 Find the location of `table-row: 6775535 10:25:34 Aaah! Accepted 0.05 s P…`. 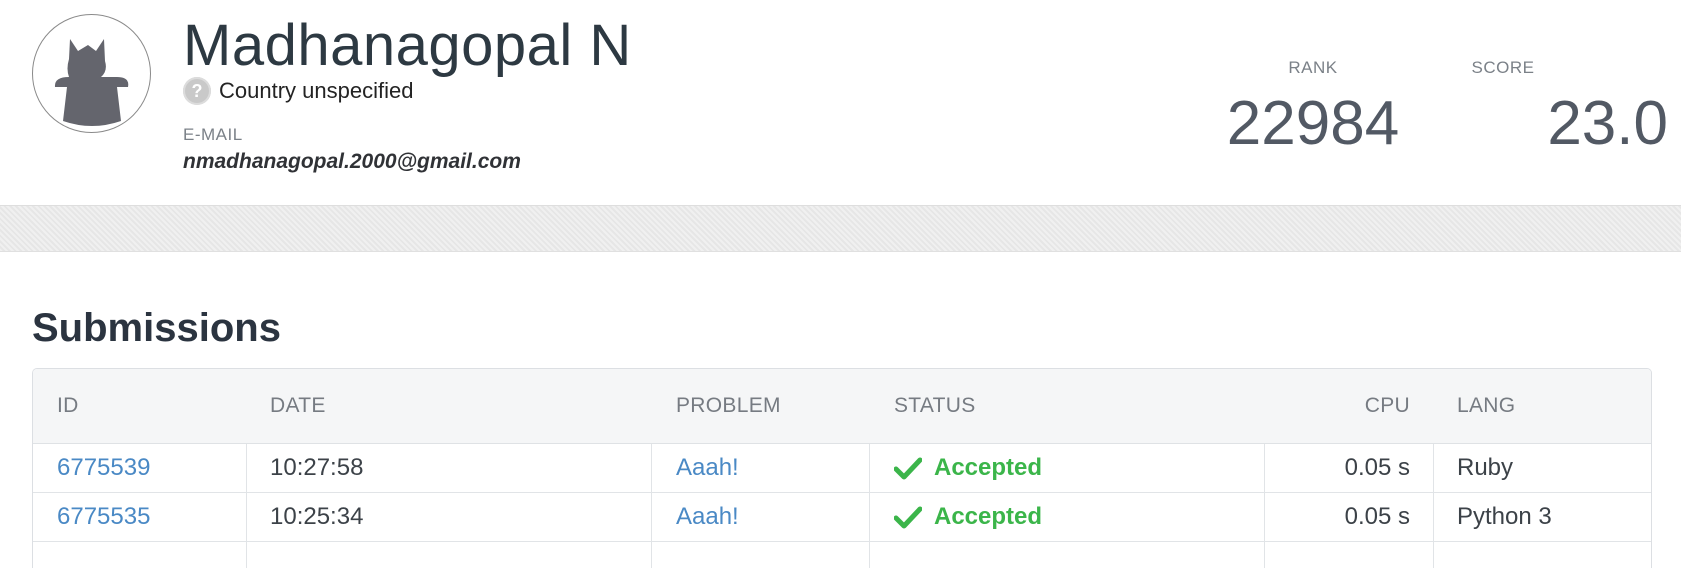

table-row: 6775535 10:25:34 Aaah! Accepted 0.05 s P… is located at coordinates (842, 517).